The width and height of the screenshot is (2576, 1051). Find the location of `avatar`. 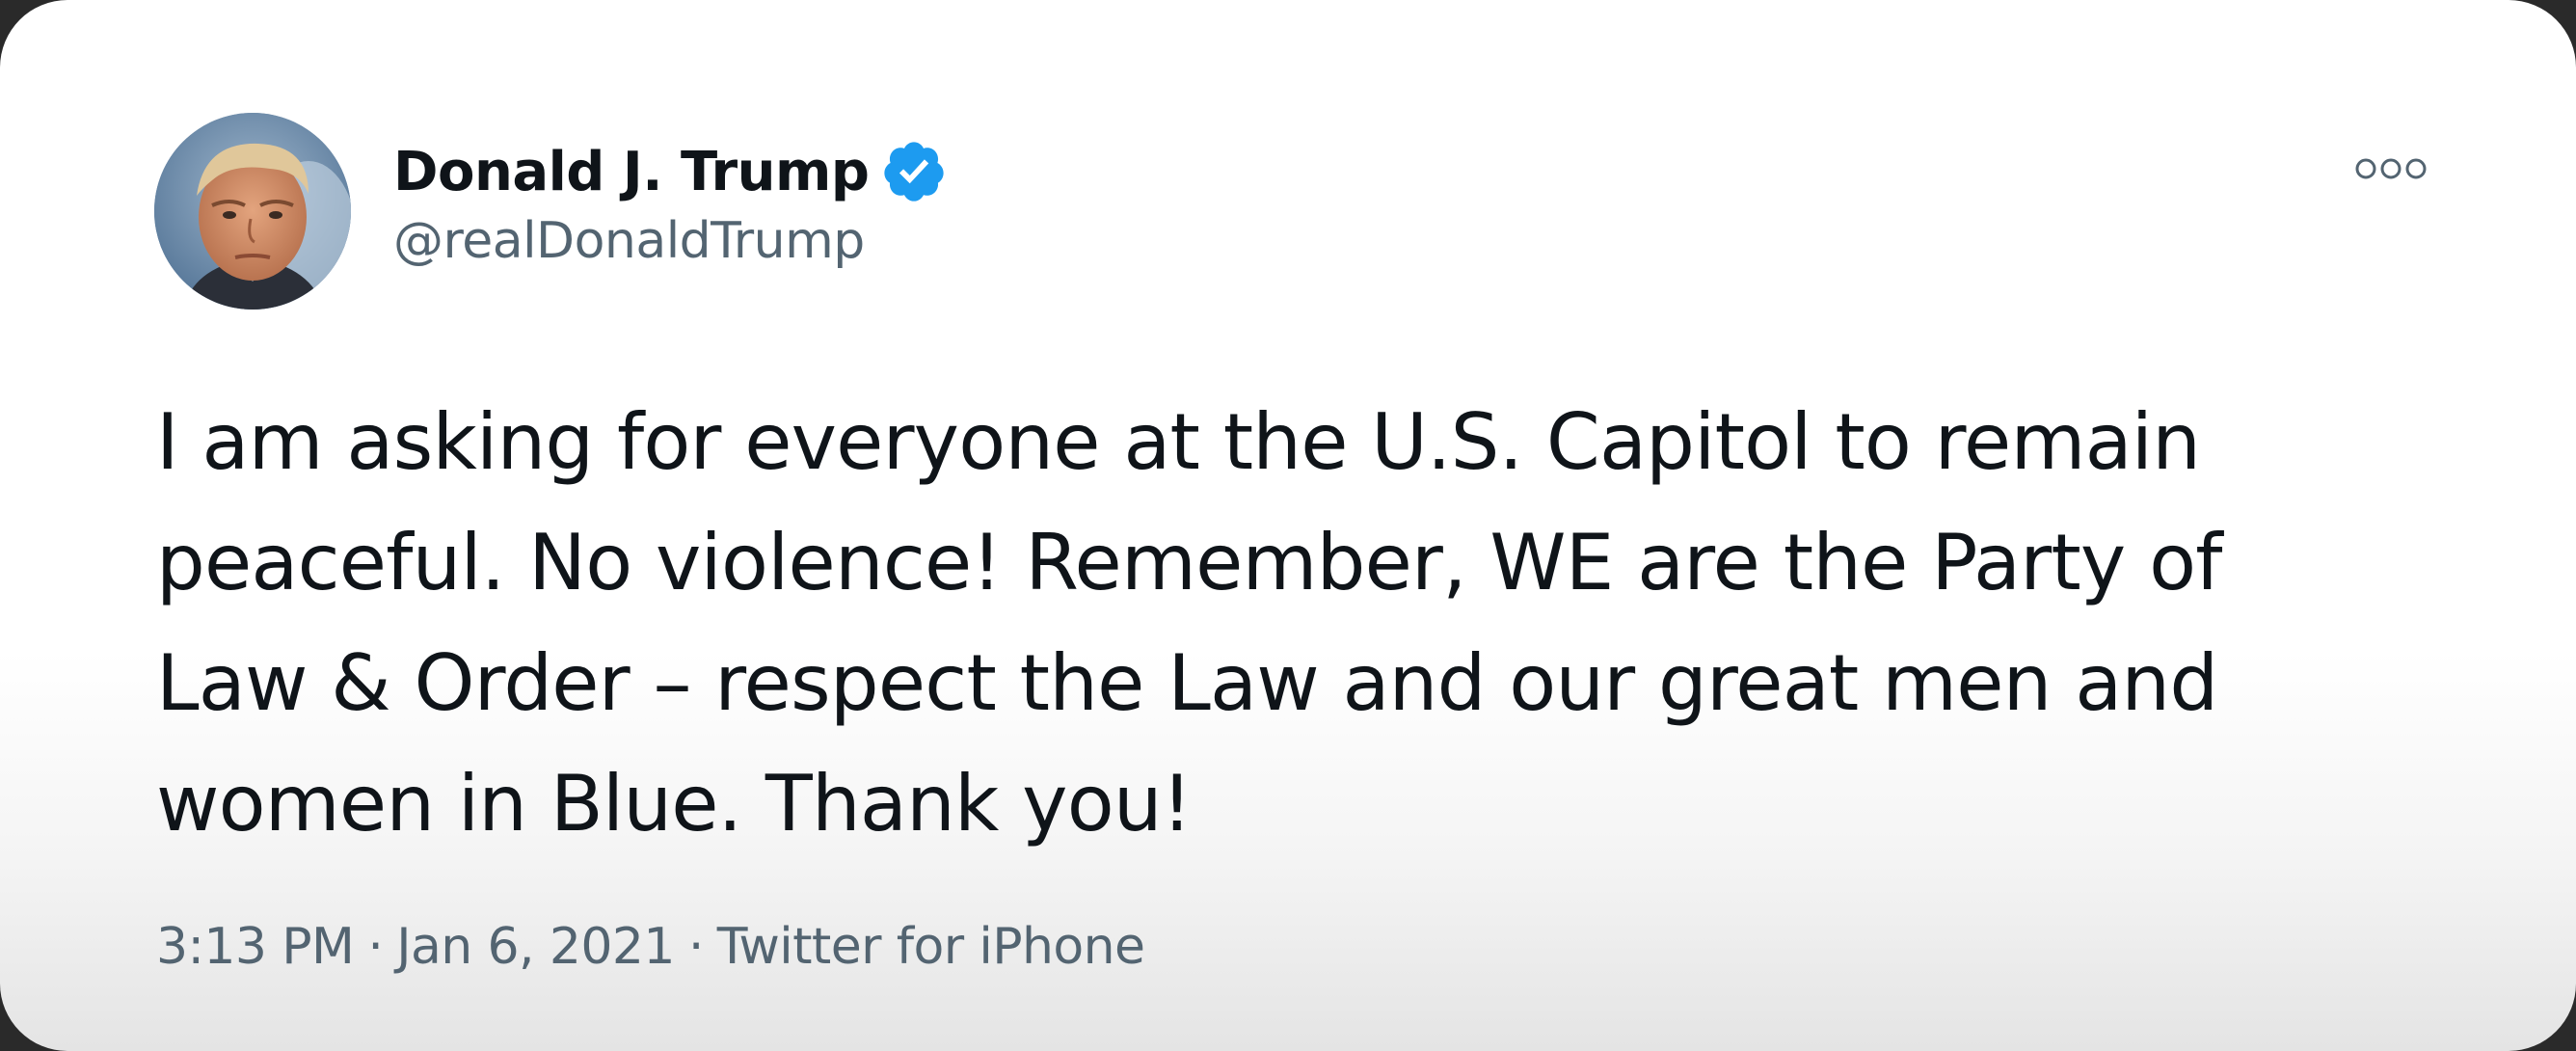

avatar is located at coordinates (253, 211).